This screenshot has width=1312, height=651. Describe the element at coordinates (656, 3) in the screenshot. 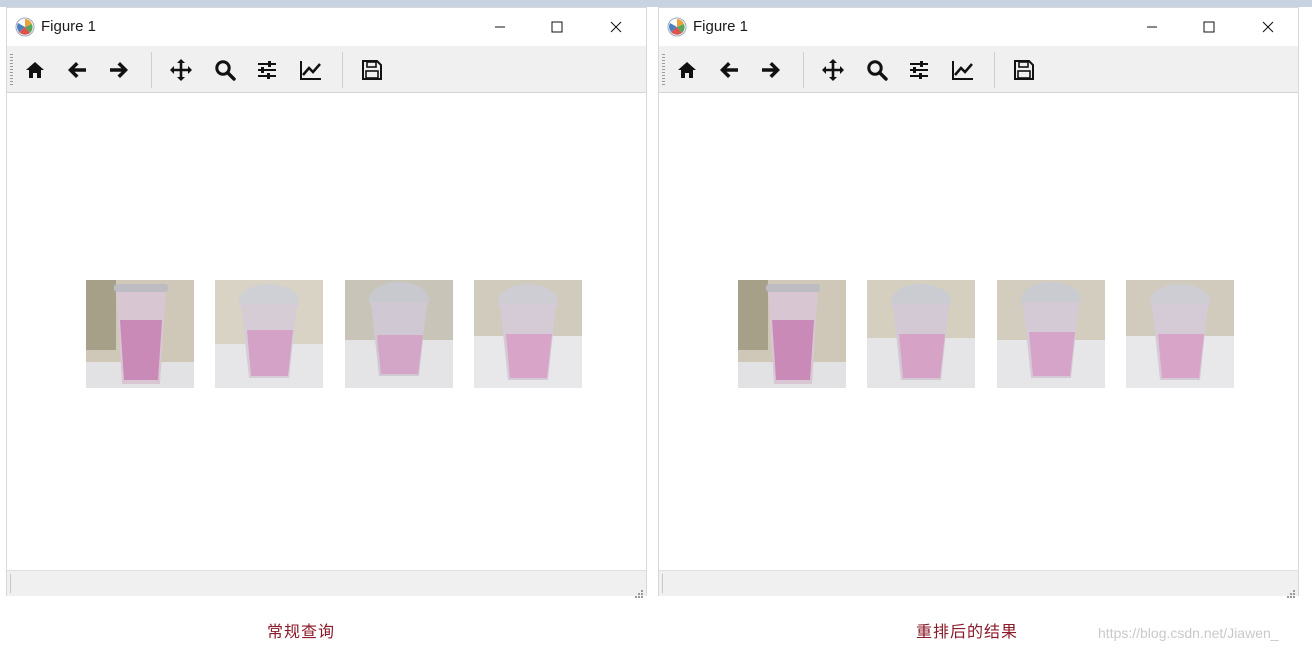

I see `desktop-top-strip` at that location.